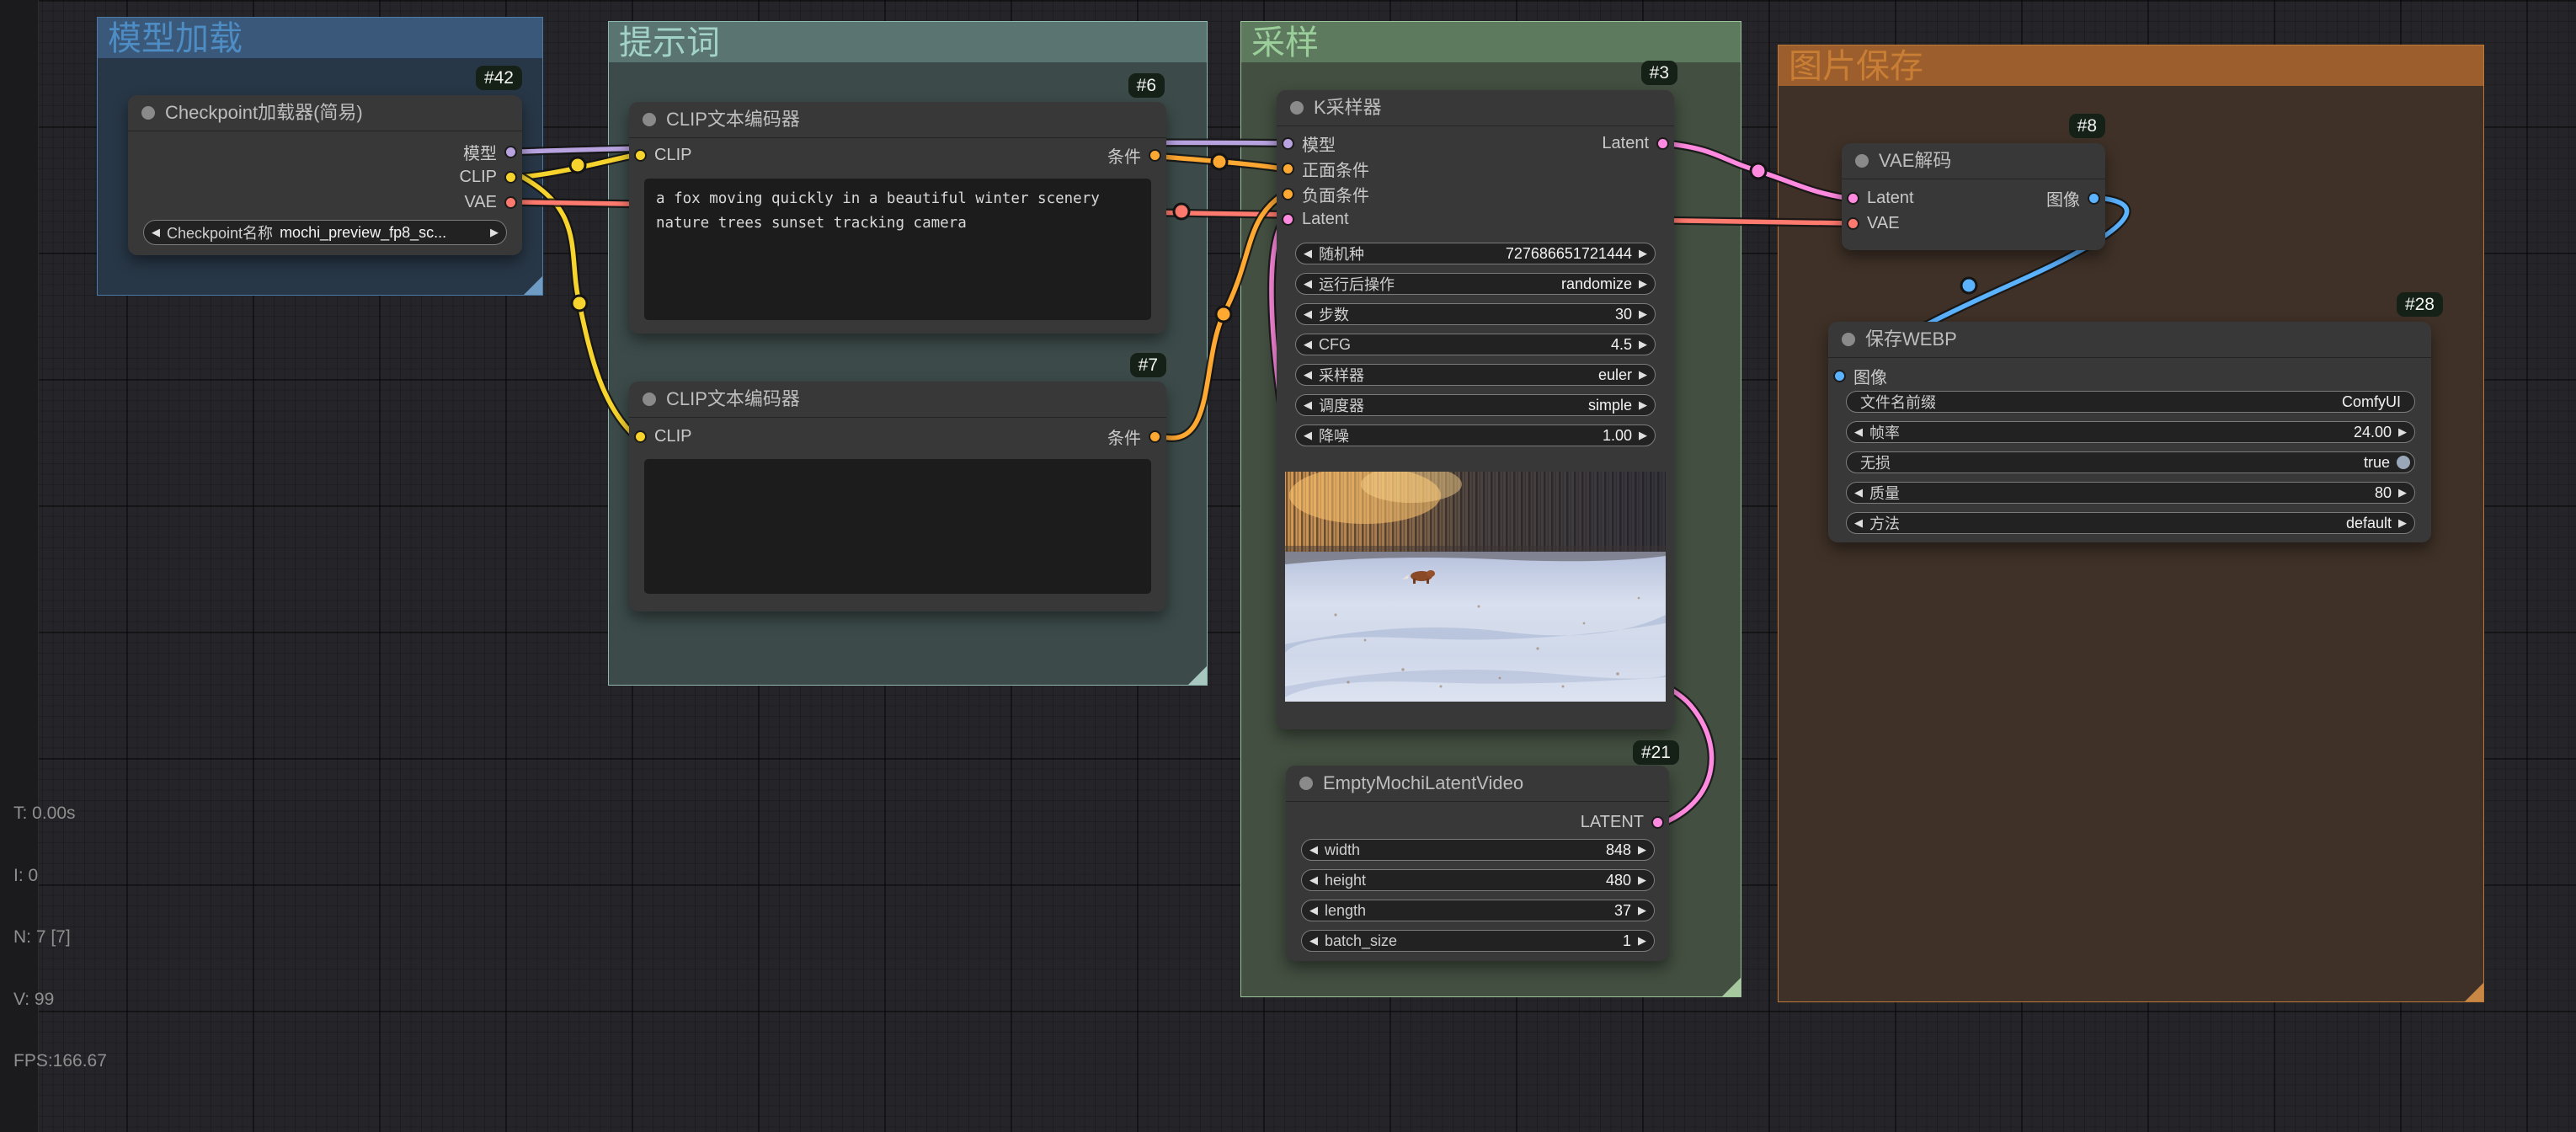 This screenshot has height=1132, width=2576. Describe the element at coordinates (510, 202) in the screenshot. I see `port-dot-vae` at that location.